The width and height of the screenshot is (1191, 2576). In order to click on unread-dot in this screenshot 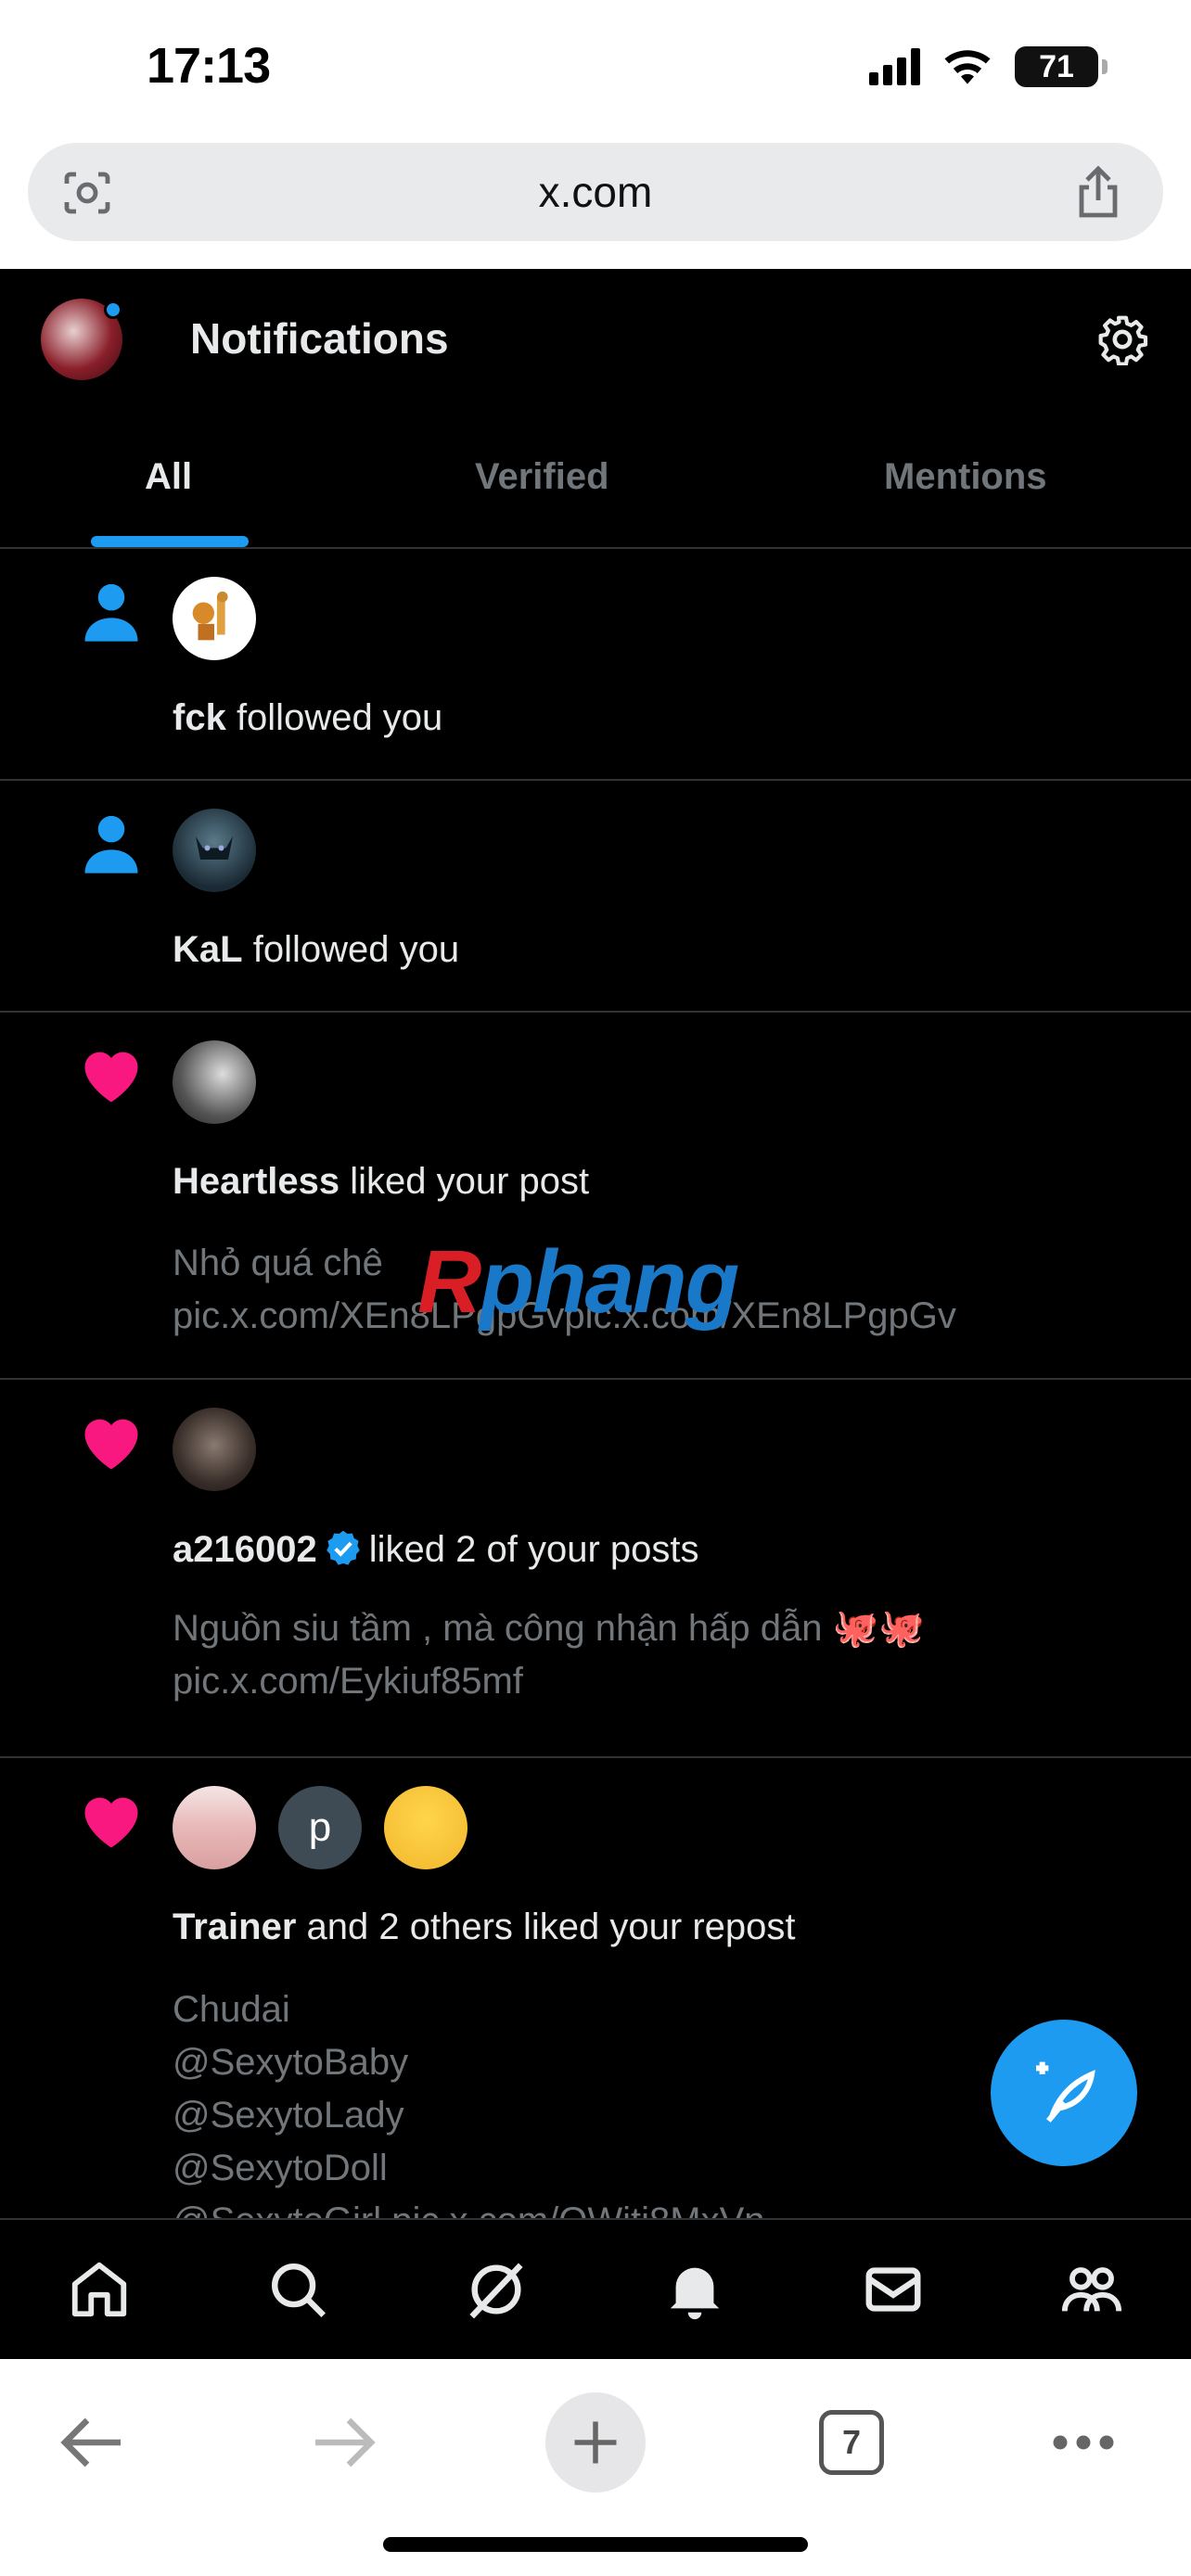, I will do `click(113, 309)`.